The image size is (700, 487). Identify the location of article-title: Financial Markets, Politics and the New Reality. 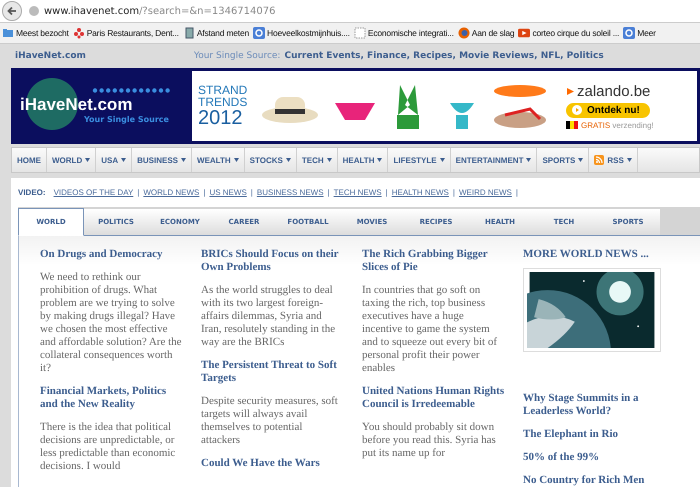
(111, 398).